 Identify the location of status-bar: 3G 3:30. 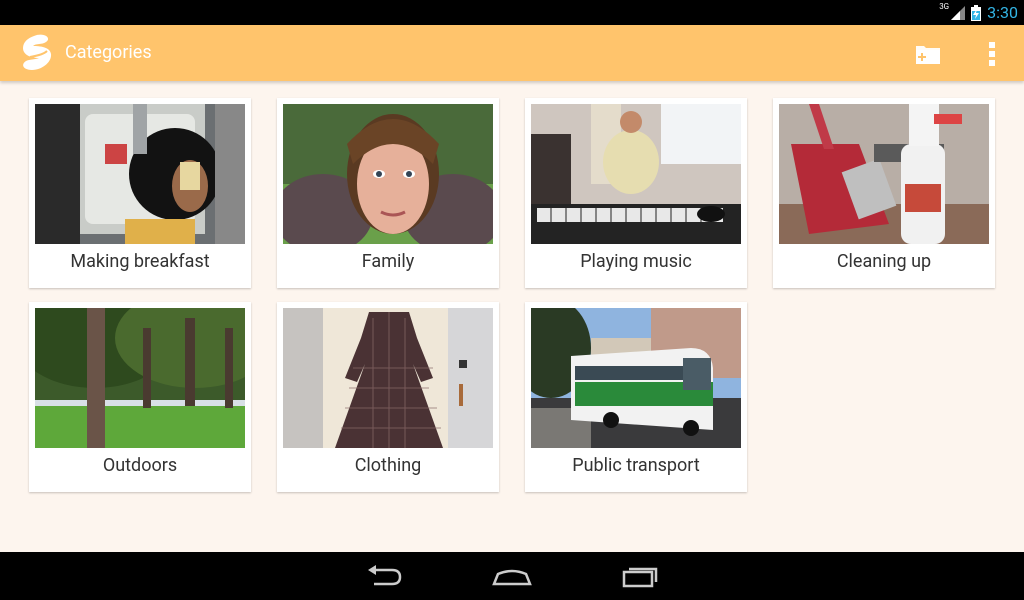
(512, 12).